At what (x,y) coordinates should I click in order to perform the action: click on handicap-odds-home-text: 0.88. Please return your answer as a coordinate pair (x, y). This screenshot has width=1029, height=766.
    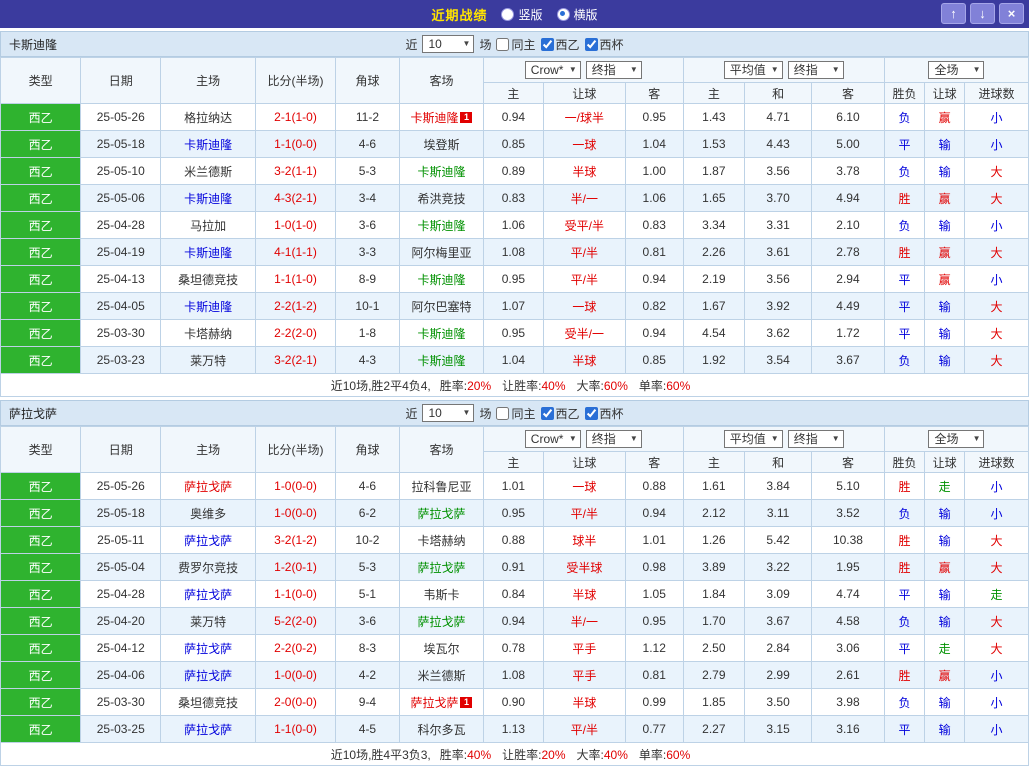
    Looking at the image, I should click on (513, 540).